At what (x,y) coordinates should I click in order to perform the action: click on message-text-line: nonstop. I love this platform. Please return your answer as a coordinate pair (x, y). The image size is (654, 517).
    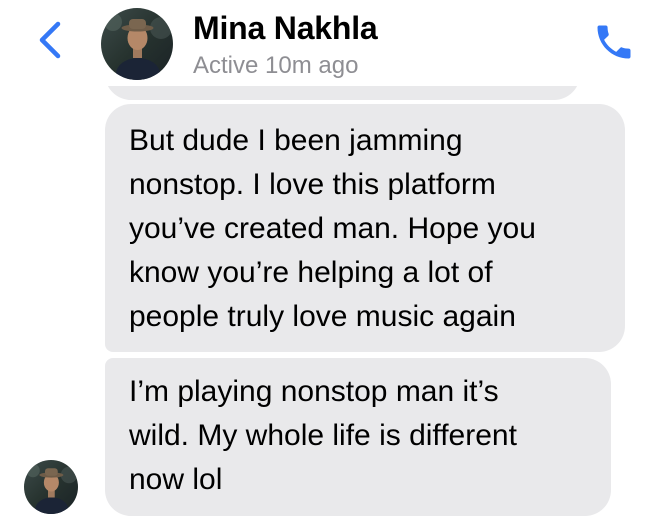
    Looking at the image, I should click on (312, 184).